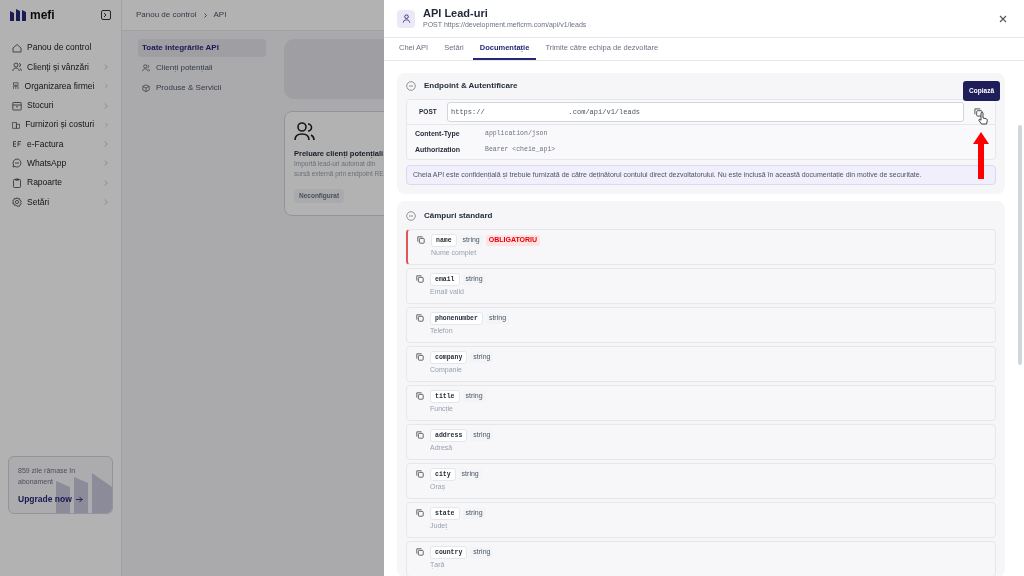 This screenshot has height=576, width=1024. What do you see at coordinates (166, 15) in the screenshot?
I see `breadcrumb-link: Panou de control` at bounding box center [166, 15].